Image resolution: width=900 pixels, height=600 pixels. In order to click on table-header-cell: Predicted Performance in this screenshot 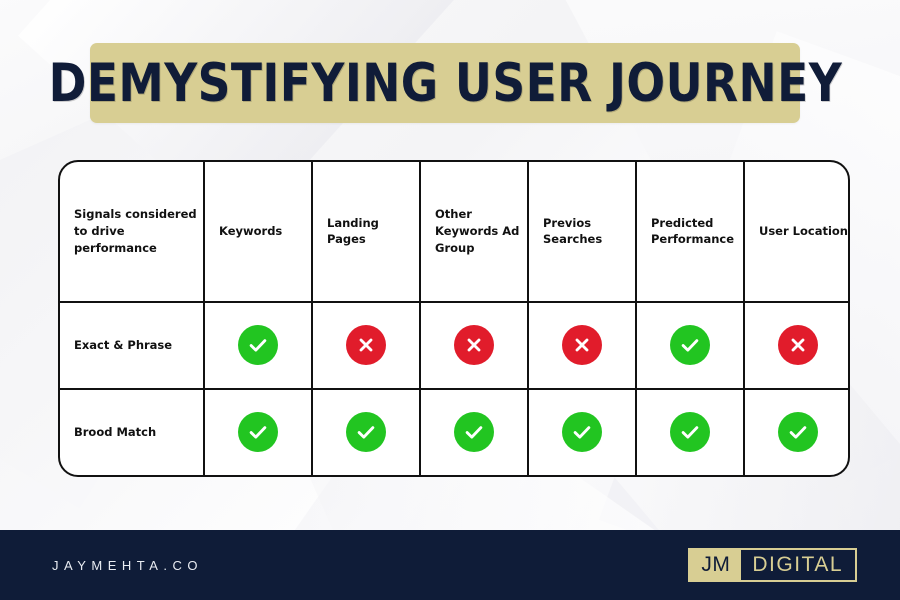, I will do `click(689, 231)`.